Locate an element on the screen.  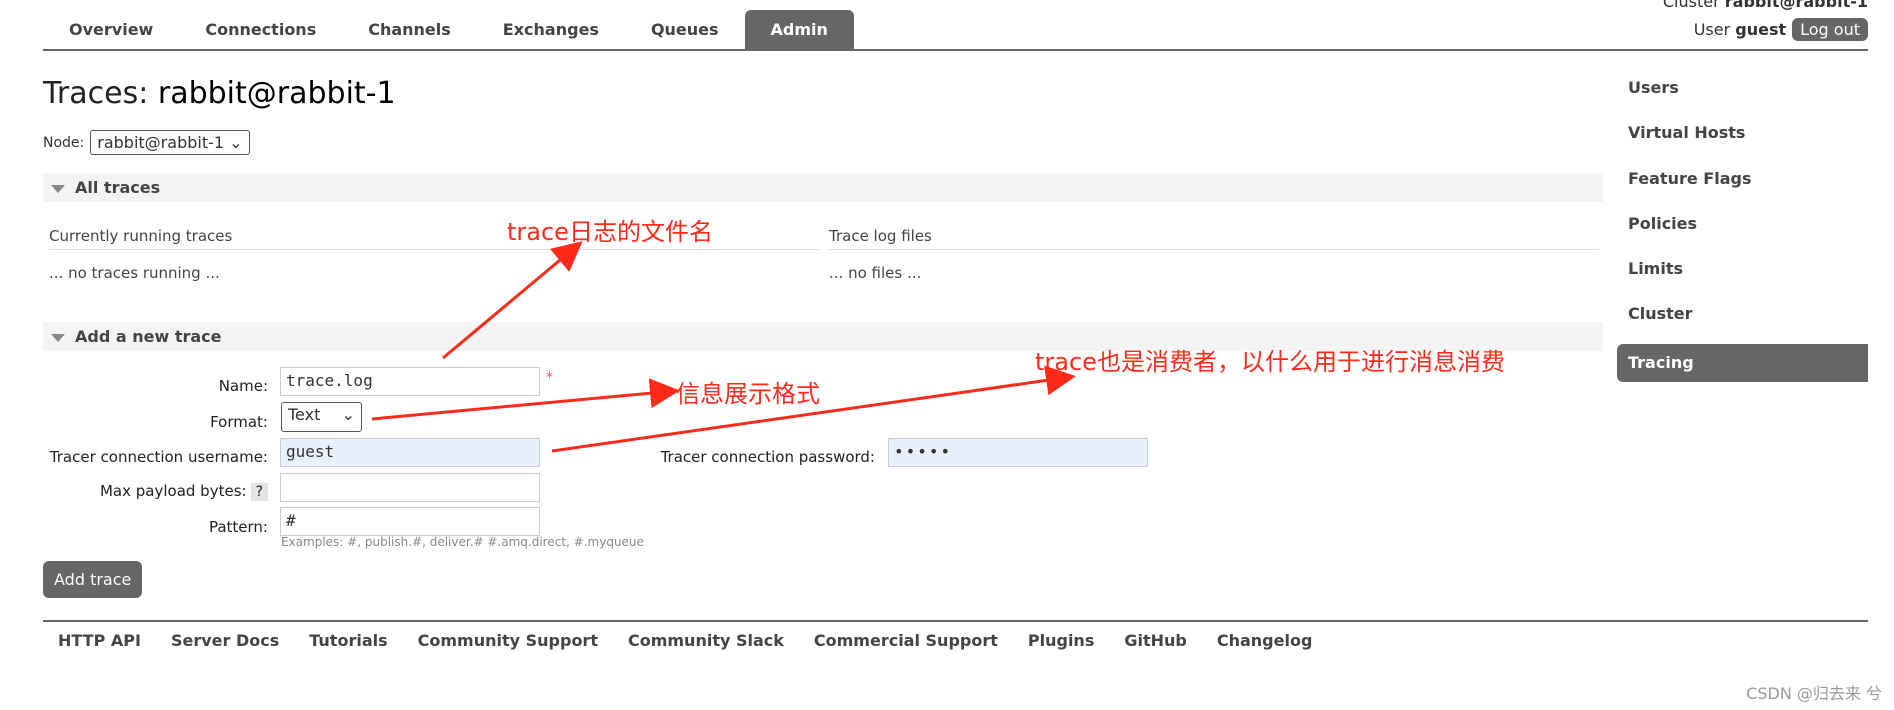
annotation-filename: trace日志的文件名 is located at coordinates (610, 232).